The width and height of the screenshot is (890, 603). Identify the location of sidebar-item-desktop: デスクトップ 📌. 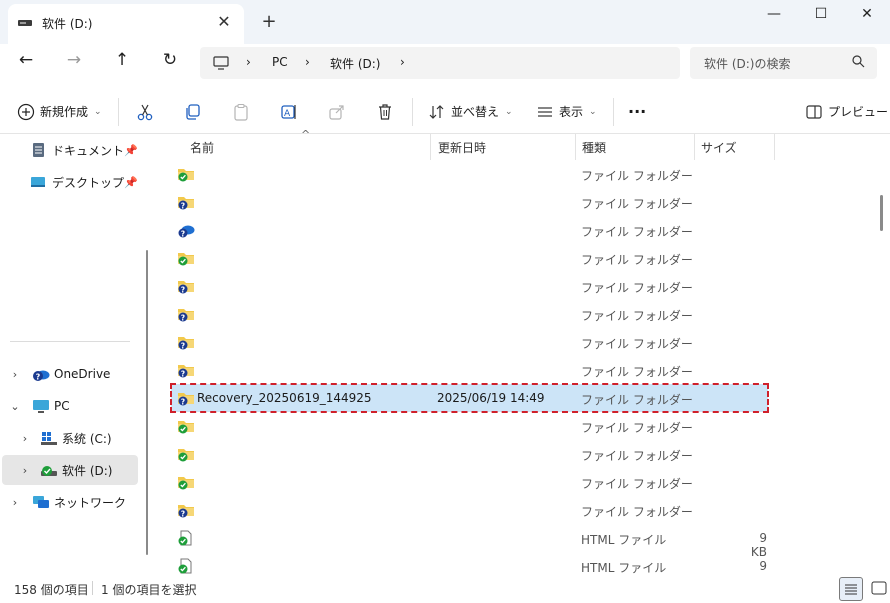
(85, 182).